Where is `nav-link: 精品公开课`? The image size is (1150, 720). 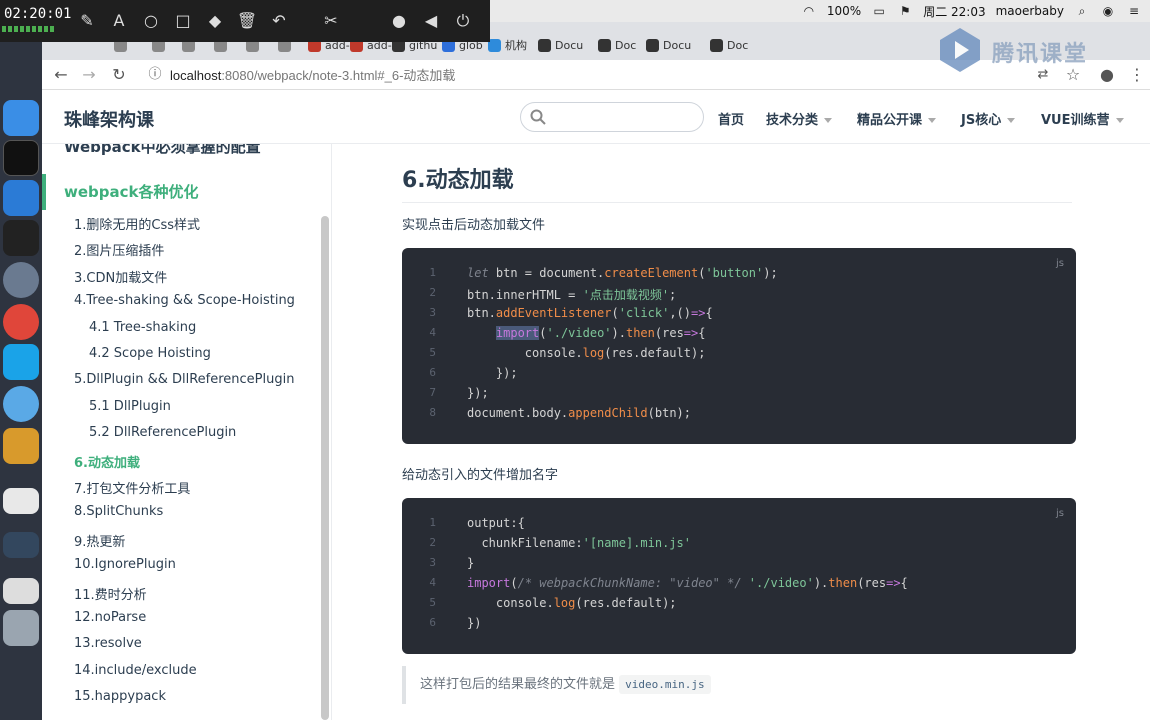 nav-link: 精品公开课 is located at coordinates (897, 118).